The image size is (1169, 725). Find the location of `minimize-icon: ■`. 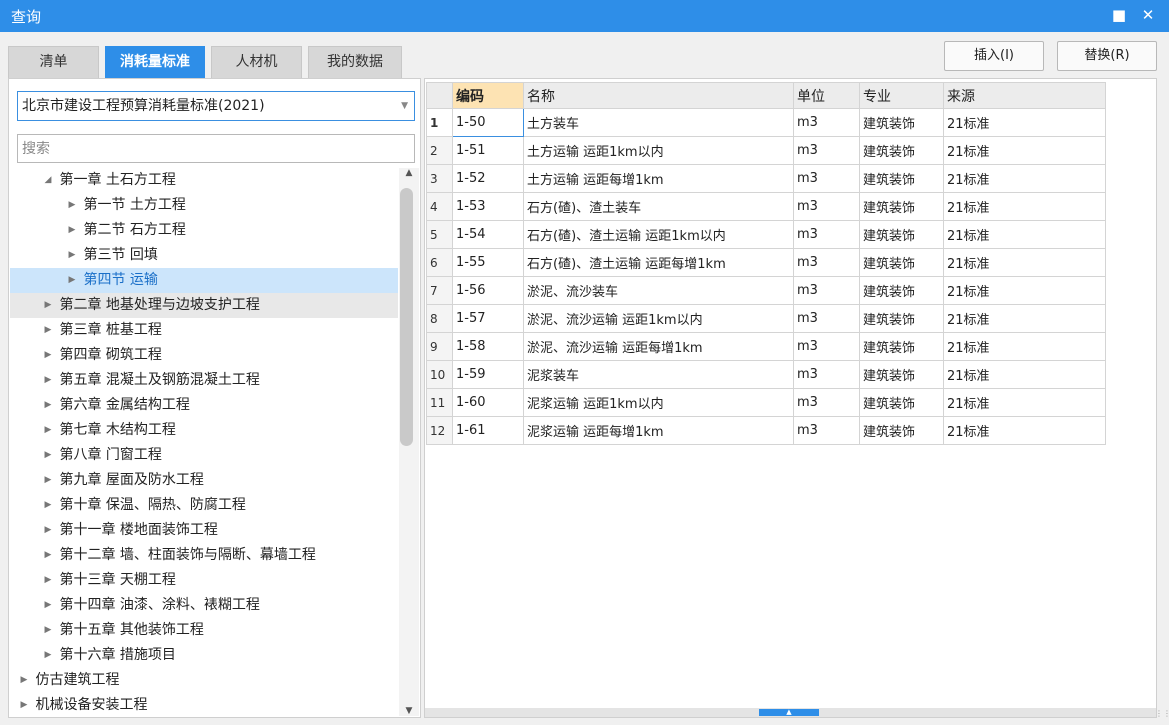

minimize-icon: ■ is located at coordinates (1119, 15).